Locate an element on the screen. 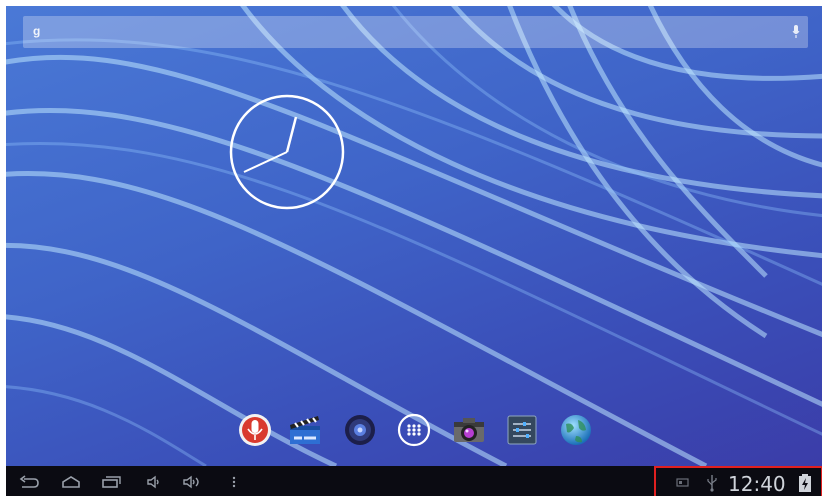 This screenshot has height=498, width=823. hour-hand is located at coordinates (291, 134).